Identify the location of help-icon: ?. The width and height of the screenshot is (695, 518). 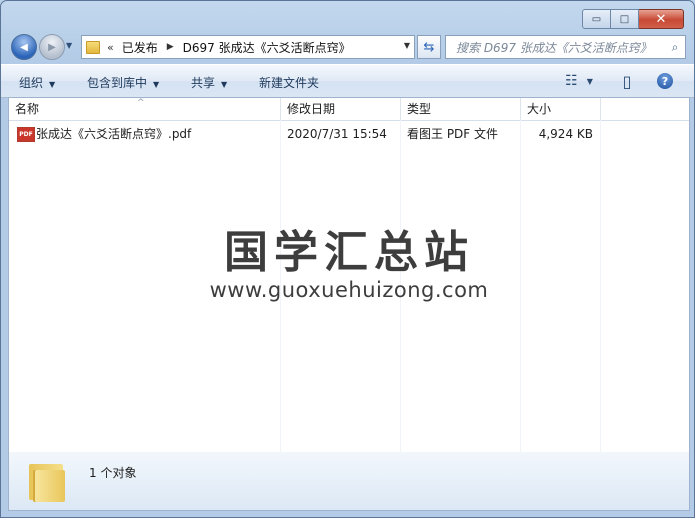
(665, 81).